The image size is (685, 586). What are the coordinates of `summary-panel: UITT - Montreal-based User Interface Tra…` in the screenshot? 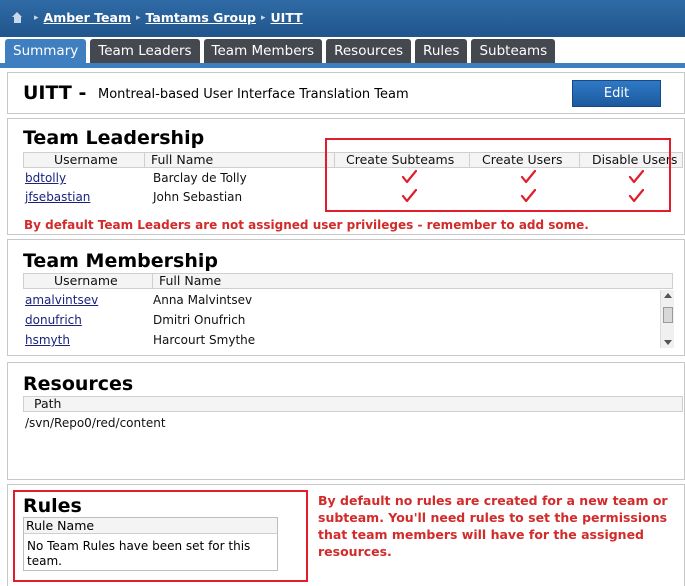 It's located at (346, 93).